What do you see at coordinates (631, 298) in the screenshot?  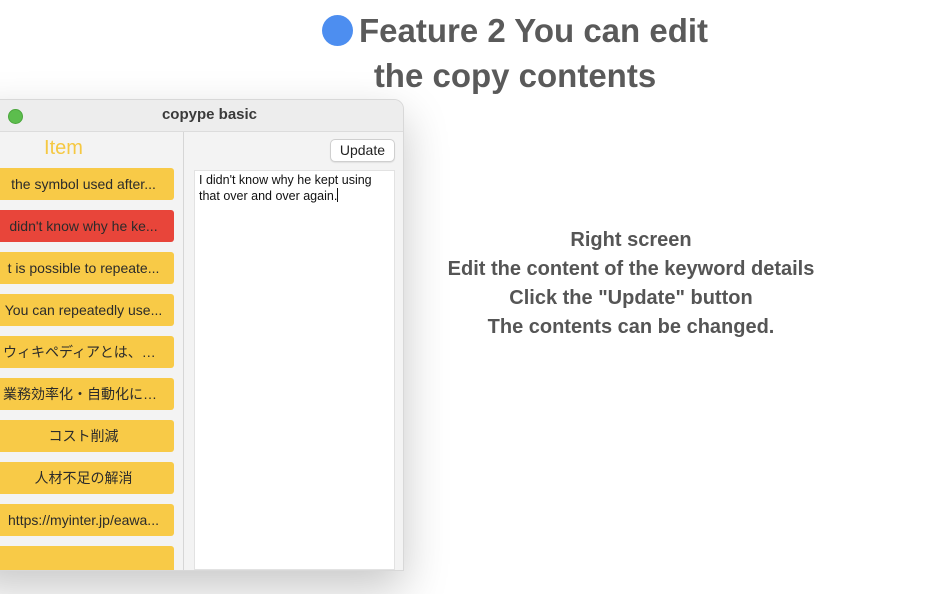 I see `description-line: Click the "Update" button` at bounding box center [631, 298].